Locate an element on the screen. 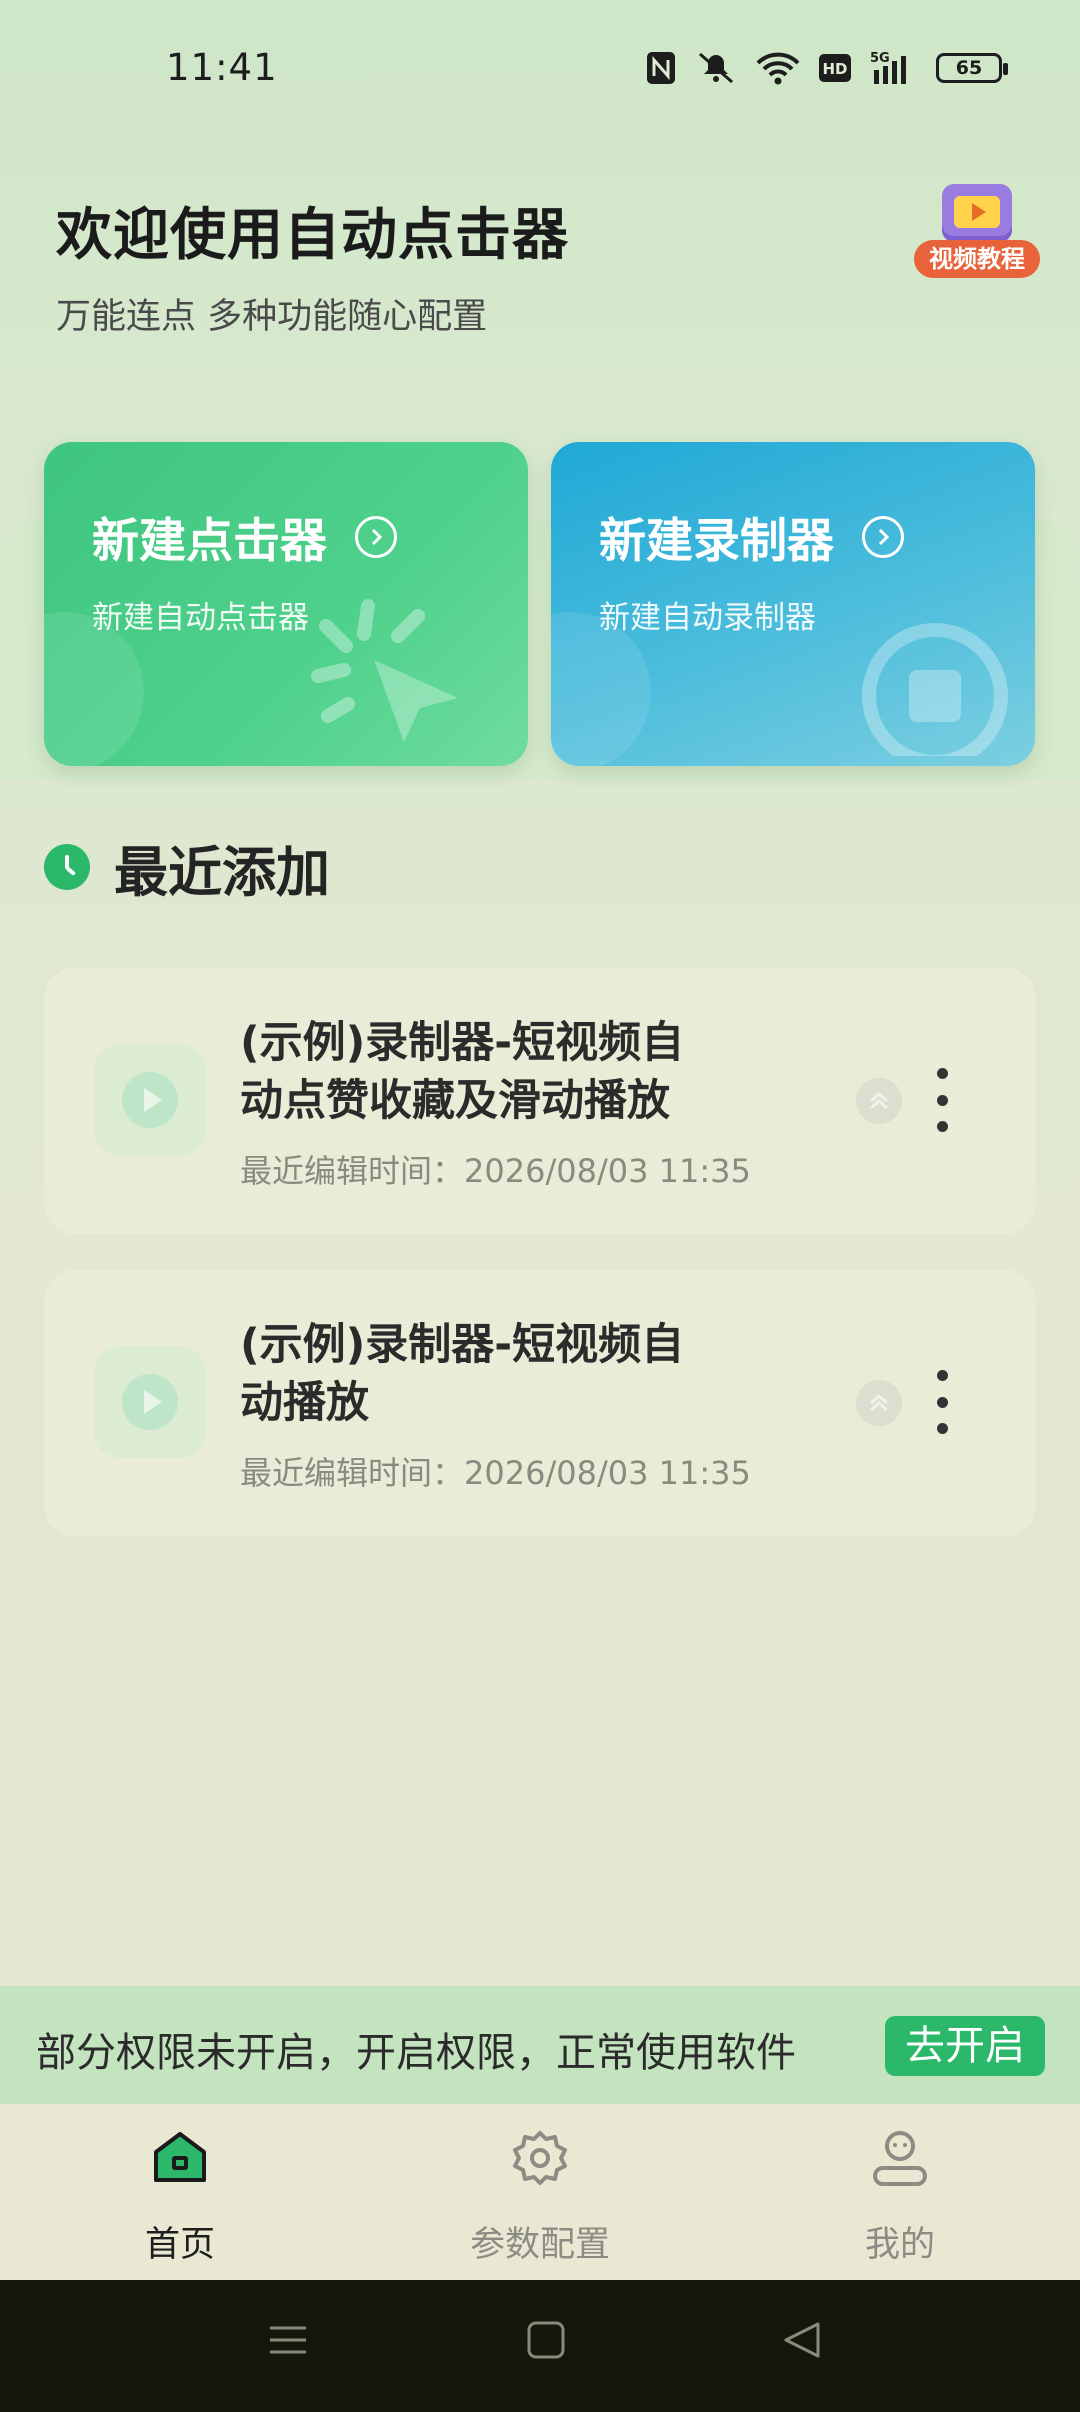 This screenshot has width=1080, height=2412. record-stop-icon is located at coordinates (930, 686).